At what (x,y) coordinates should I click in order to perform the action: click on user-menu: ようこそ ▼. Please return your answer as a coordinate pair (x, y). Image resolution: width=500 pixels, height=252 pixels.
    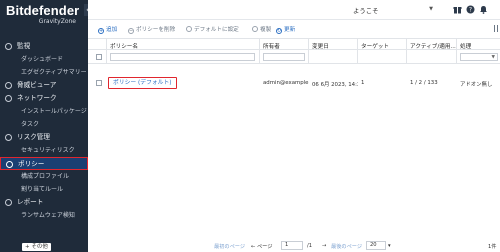
    Looking at the image, I should click on (393, 10).